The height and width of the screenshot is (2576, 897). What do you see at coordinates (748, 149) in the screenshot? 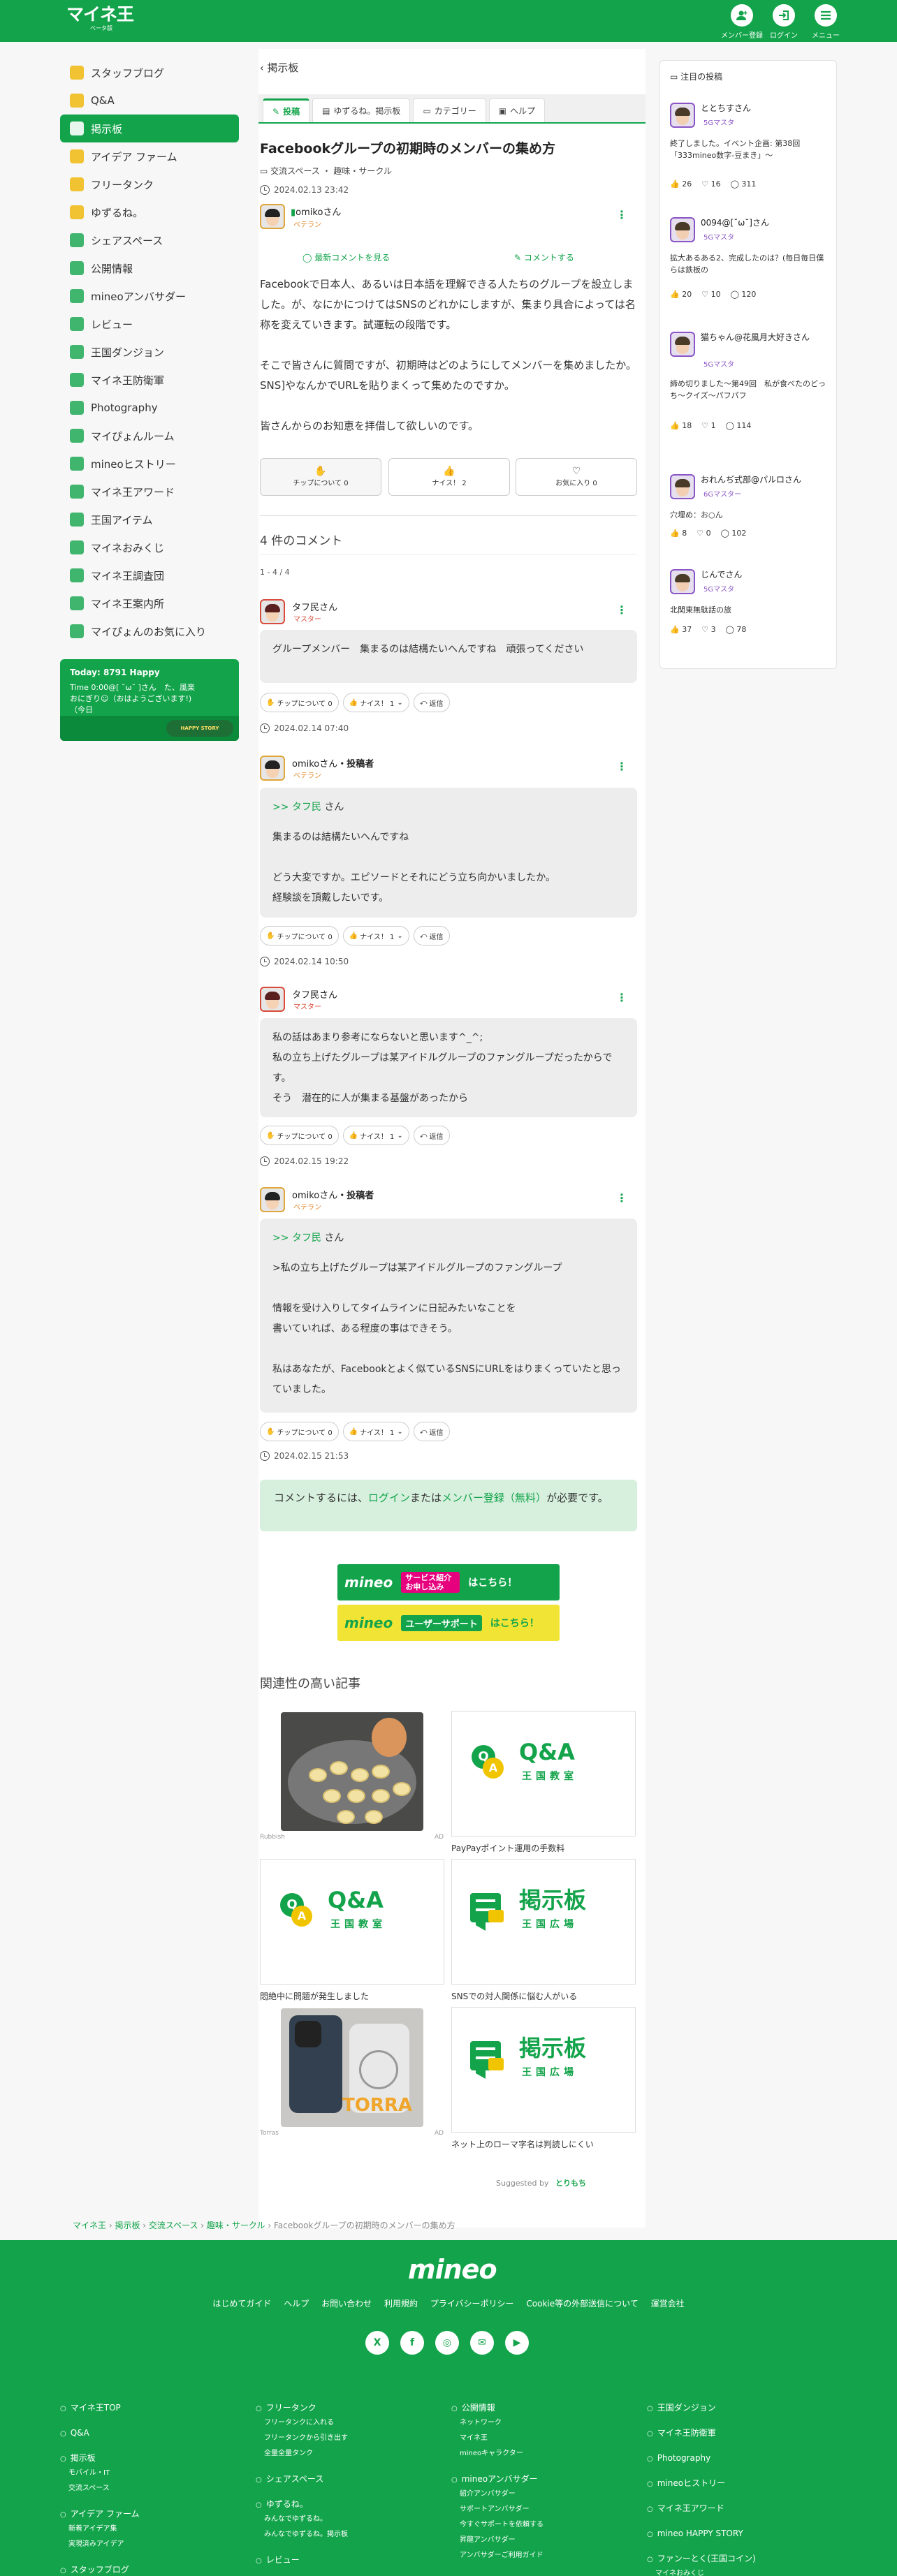
I see `trending-text: 終了しました。イベント企画: 第38回「333mineo数字-豆まき」〜` at bounding box center [748, 149].